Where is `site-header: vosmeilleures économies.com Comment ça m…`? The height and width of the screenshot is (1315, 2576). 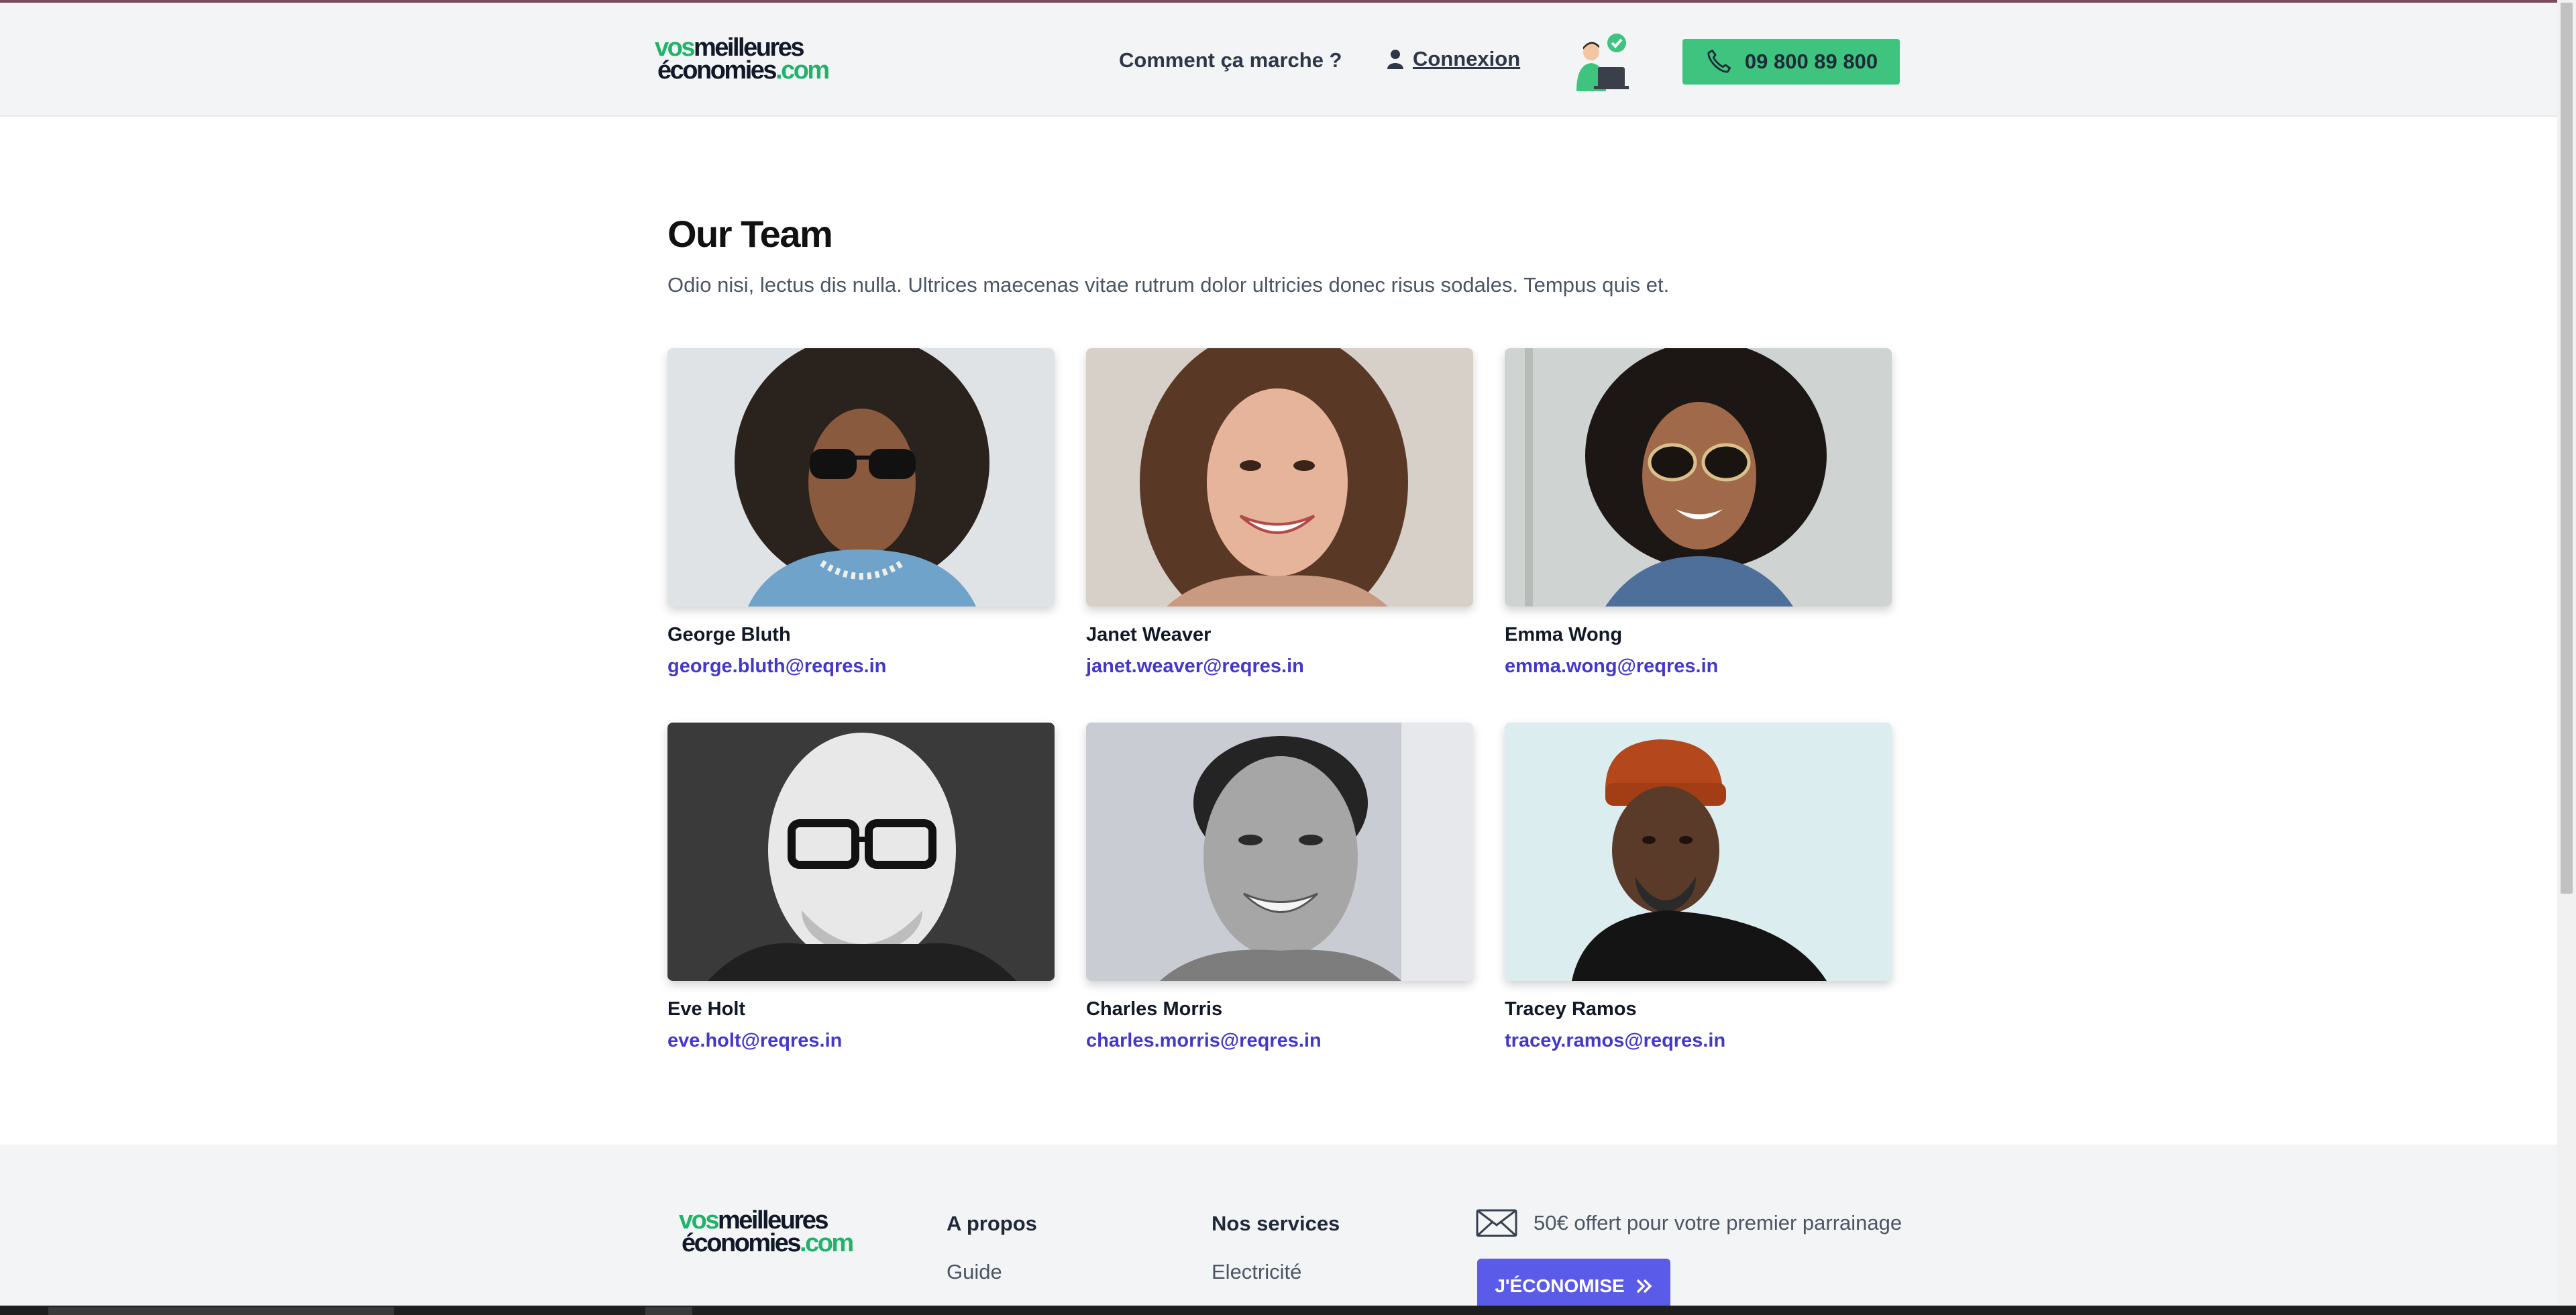
site-header: vosmeilleures économies.com Comment ça m… is located at coordinates (1278, 60).